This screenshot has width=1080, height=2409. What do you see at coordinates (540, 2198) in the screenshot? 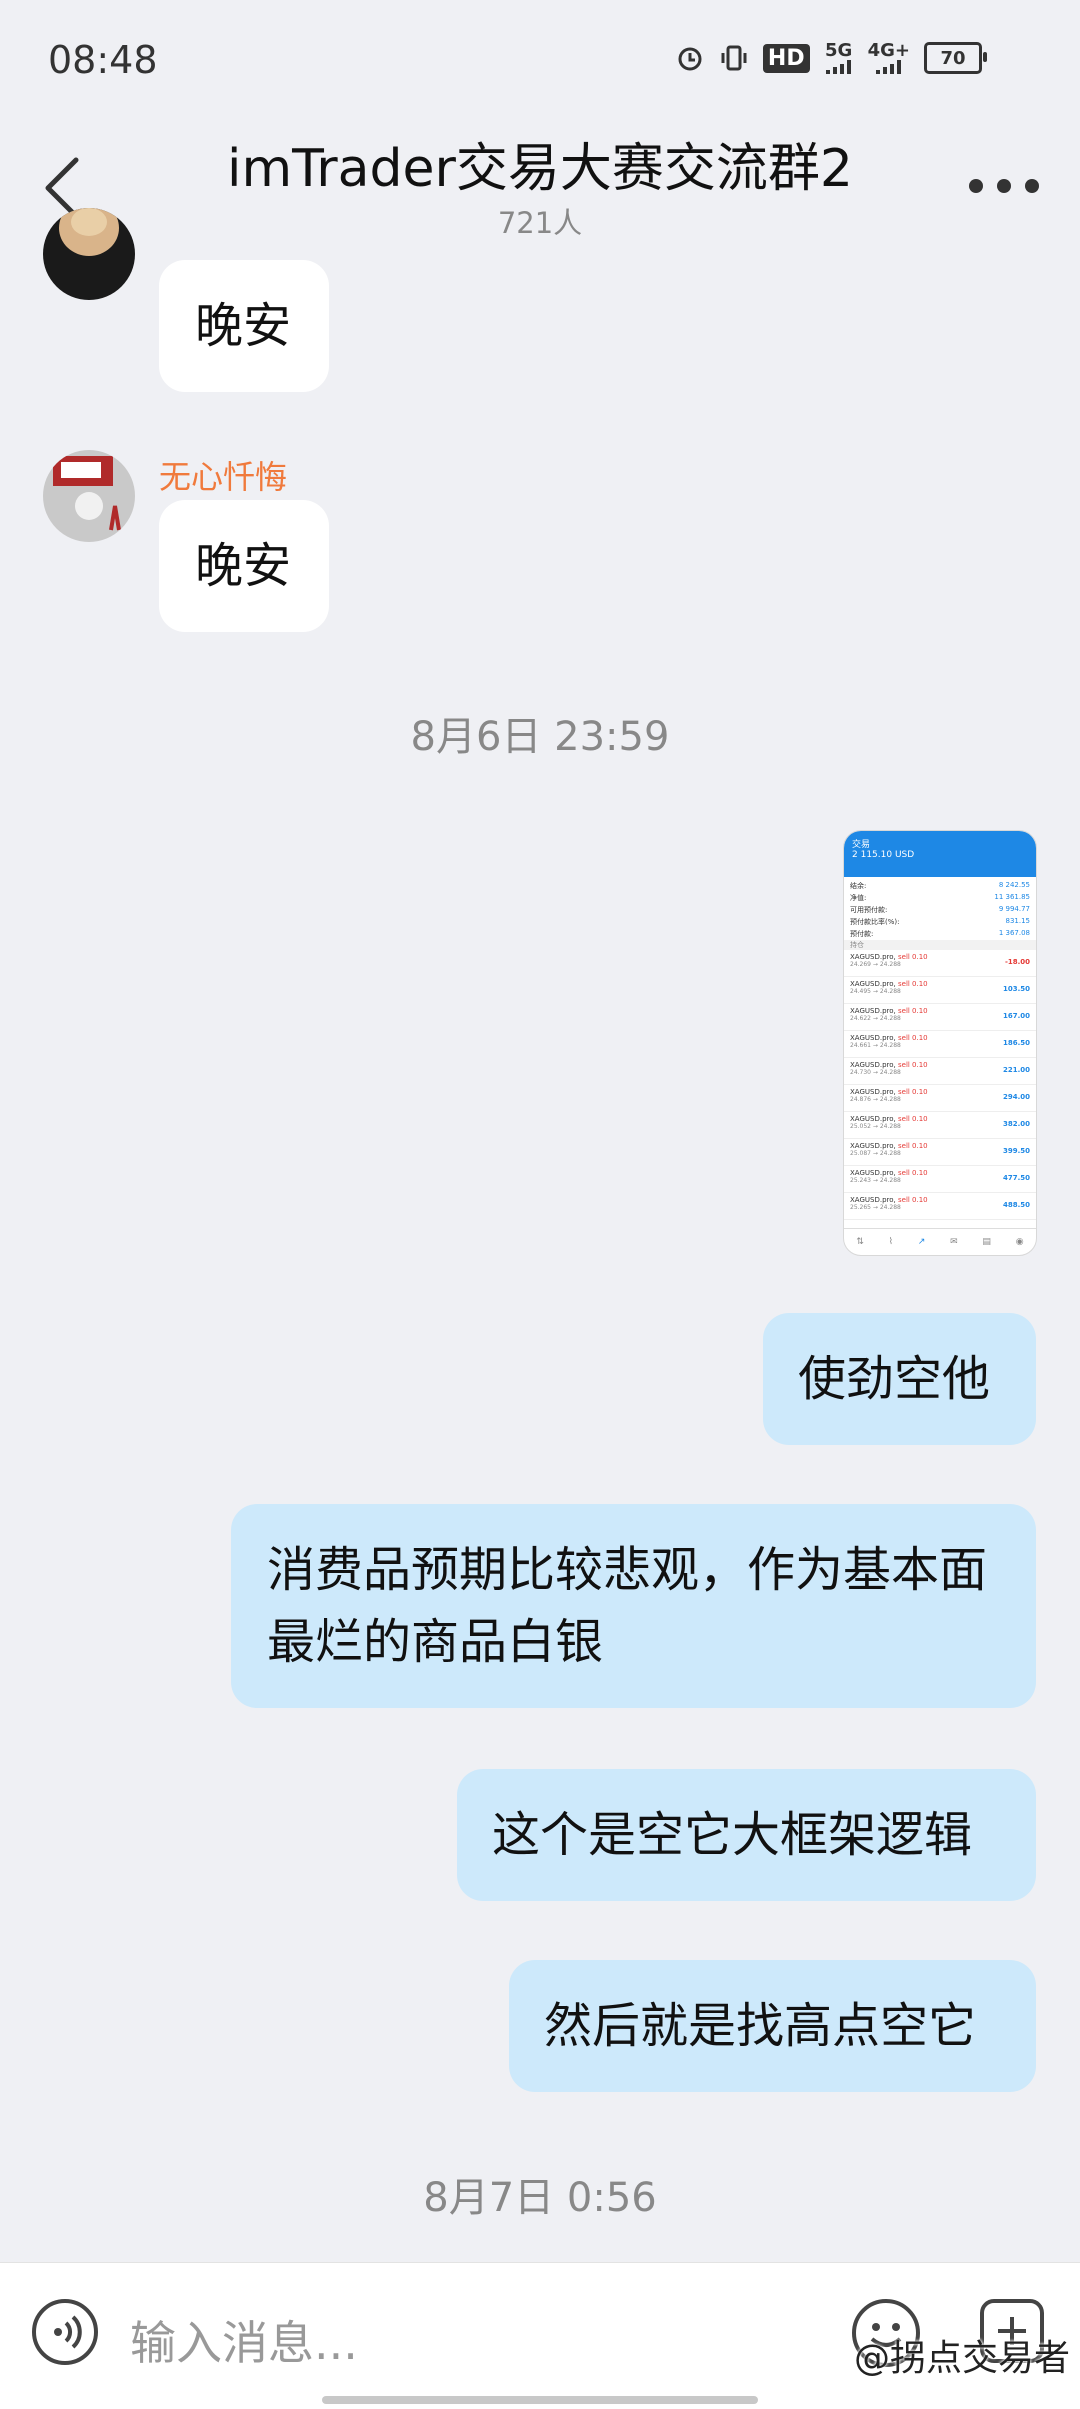
I see `timestamp: 8月7日 0:56` at bounding box center [540, 2198].